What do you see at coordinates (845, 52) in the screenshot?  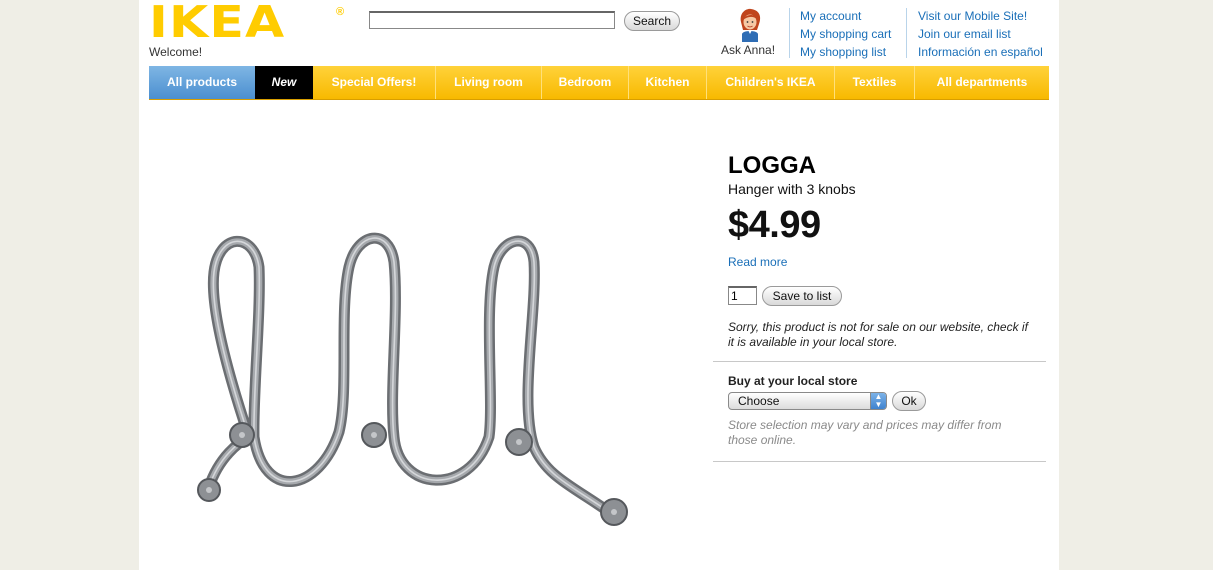 I see `my-shopping-list-link: My shopping list` at bounding box center [845, 52].